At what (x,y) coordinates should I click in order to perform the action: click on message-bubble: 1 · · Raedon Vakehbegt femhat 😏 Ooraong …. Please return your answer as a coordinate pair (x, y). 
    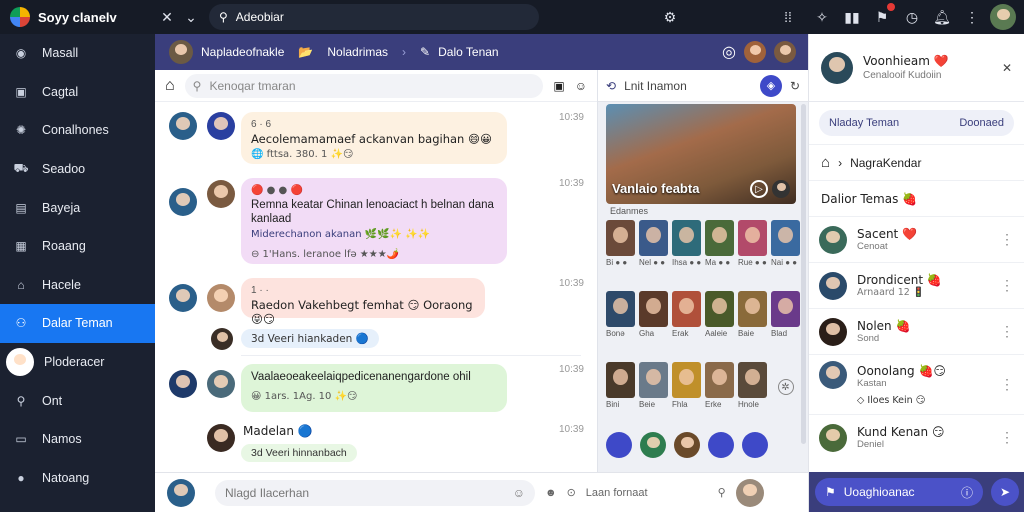
    Looking at the image, I should click on (363, 302).